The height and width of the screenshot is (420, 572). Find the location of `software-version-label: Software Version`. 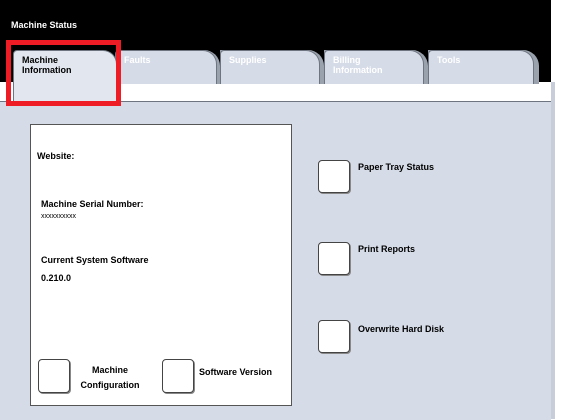

software-version-label: Software Version is located at coordinates (236, 372).